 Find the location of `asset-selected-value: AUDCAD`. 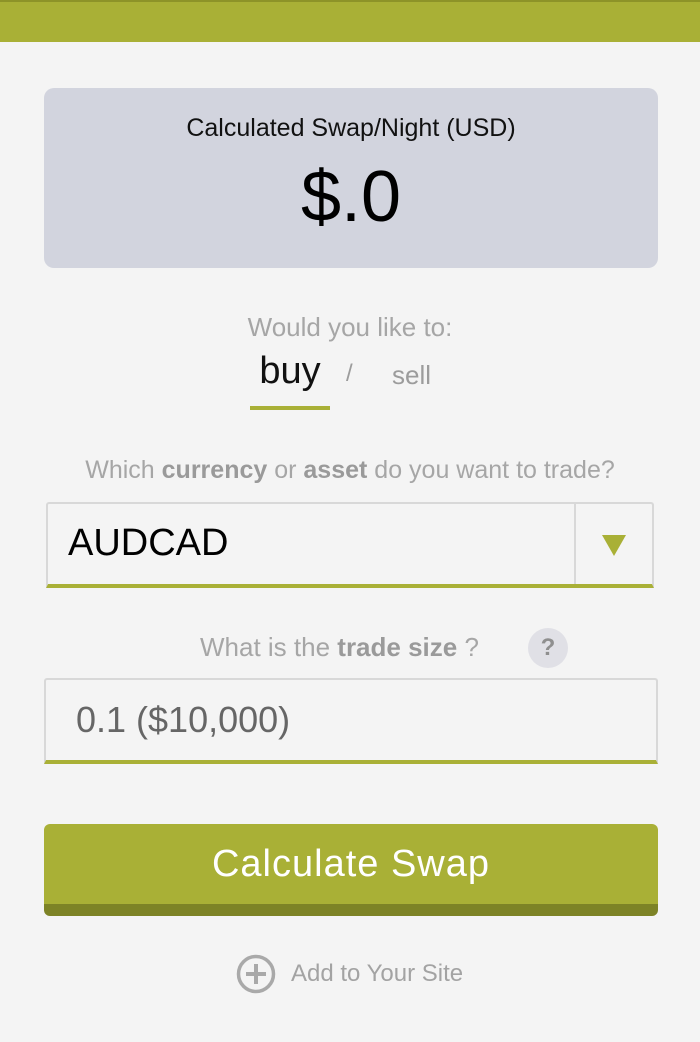

asset-selected-value: AUDCAD is located at coordinates (148, 543).